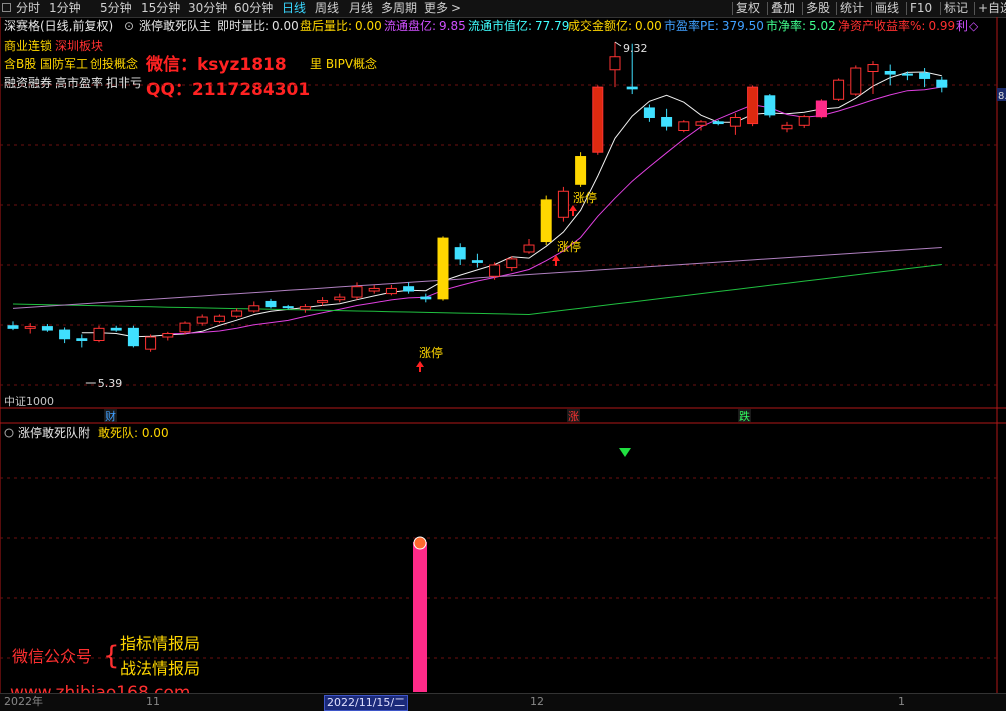  Describe the element at coordinates (456, 8) in the screenshot. I see `more-arrow-icon: >` at that location.